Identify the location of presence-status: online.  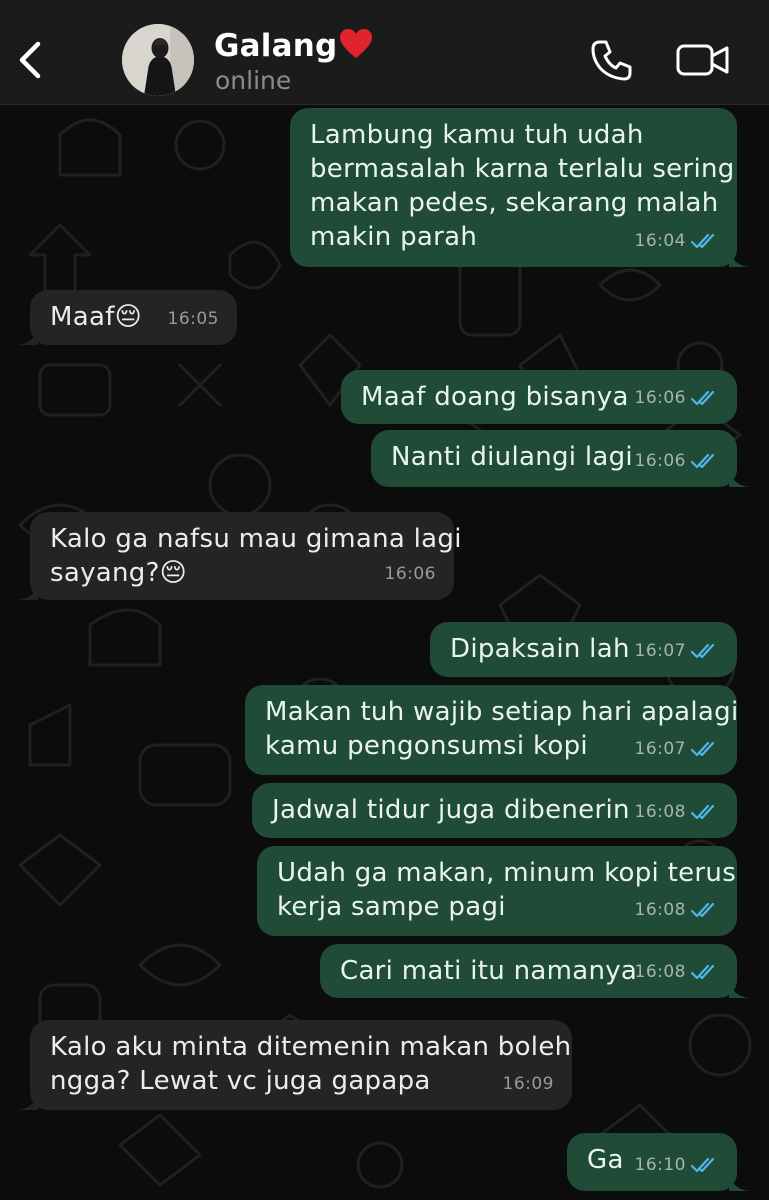
(253, 80).